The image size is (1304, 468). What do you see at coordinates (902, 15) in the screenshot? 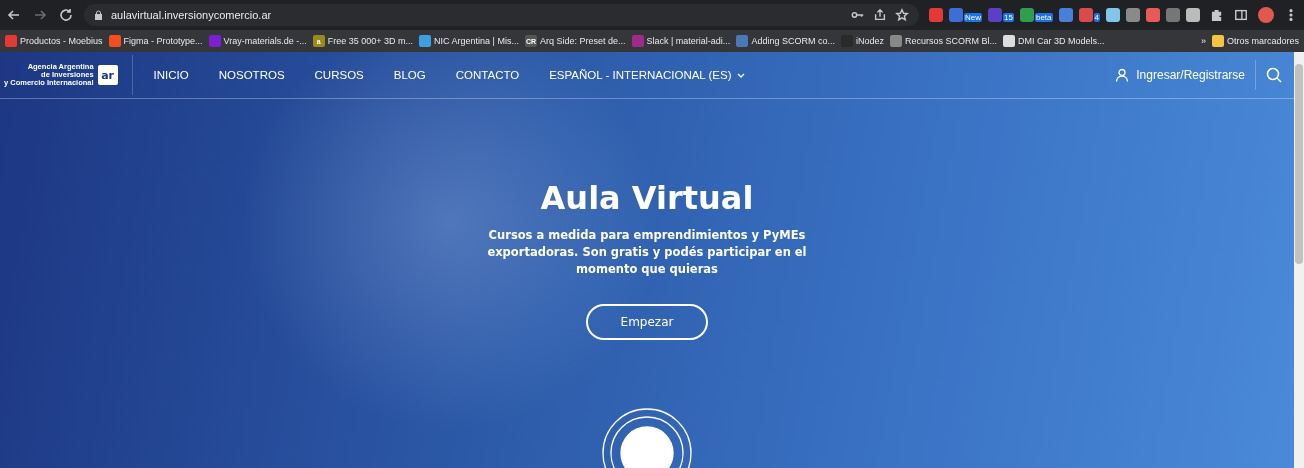
I see `star-icon` at bounding box center [902, 15].